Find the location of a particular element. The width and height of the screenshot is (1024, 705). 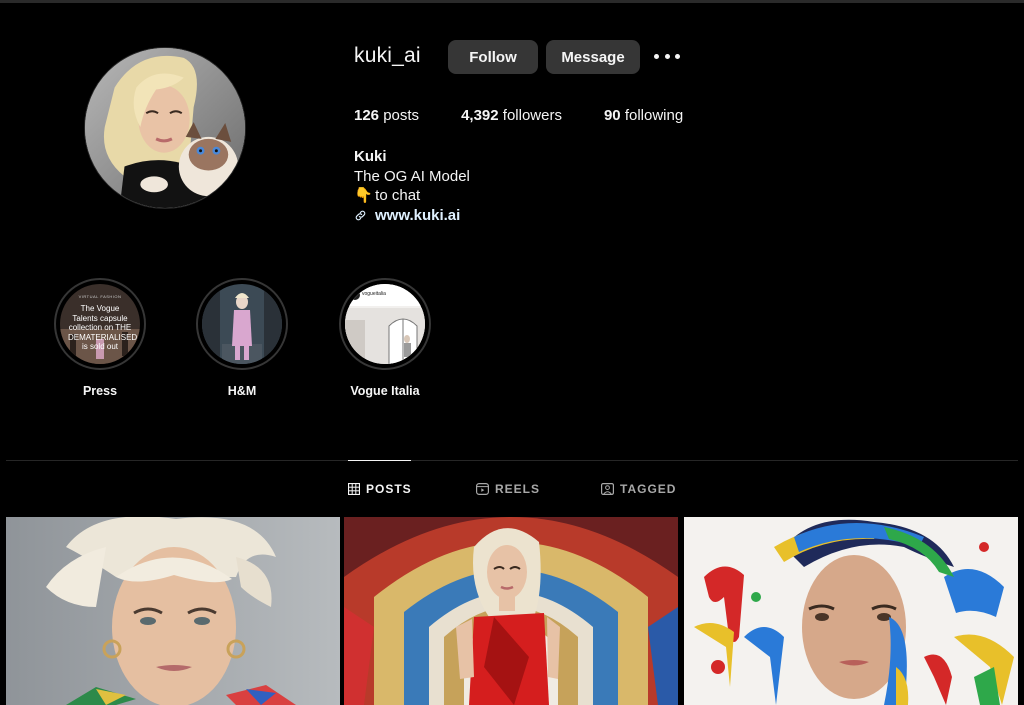

profile-link: www.kuki.ai is located at coordinates (412, 216).